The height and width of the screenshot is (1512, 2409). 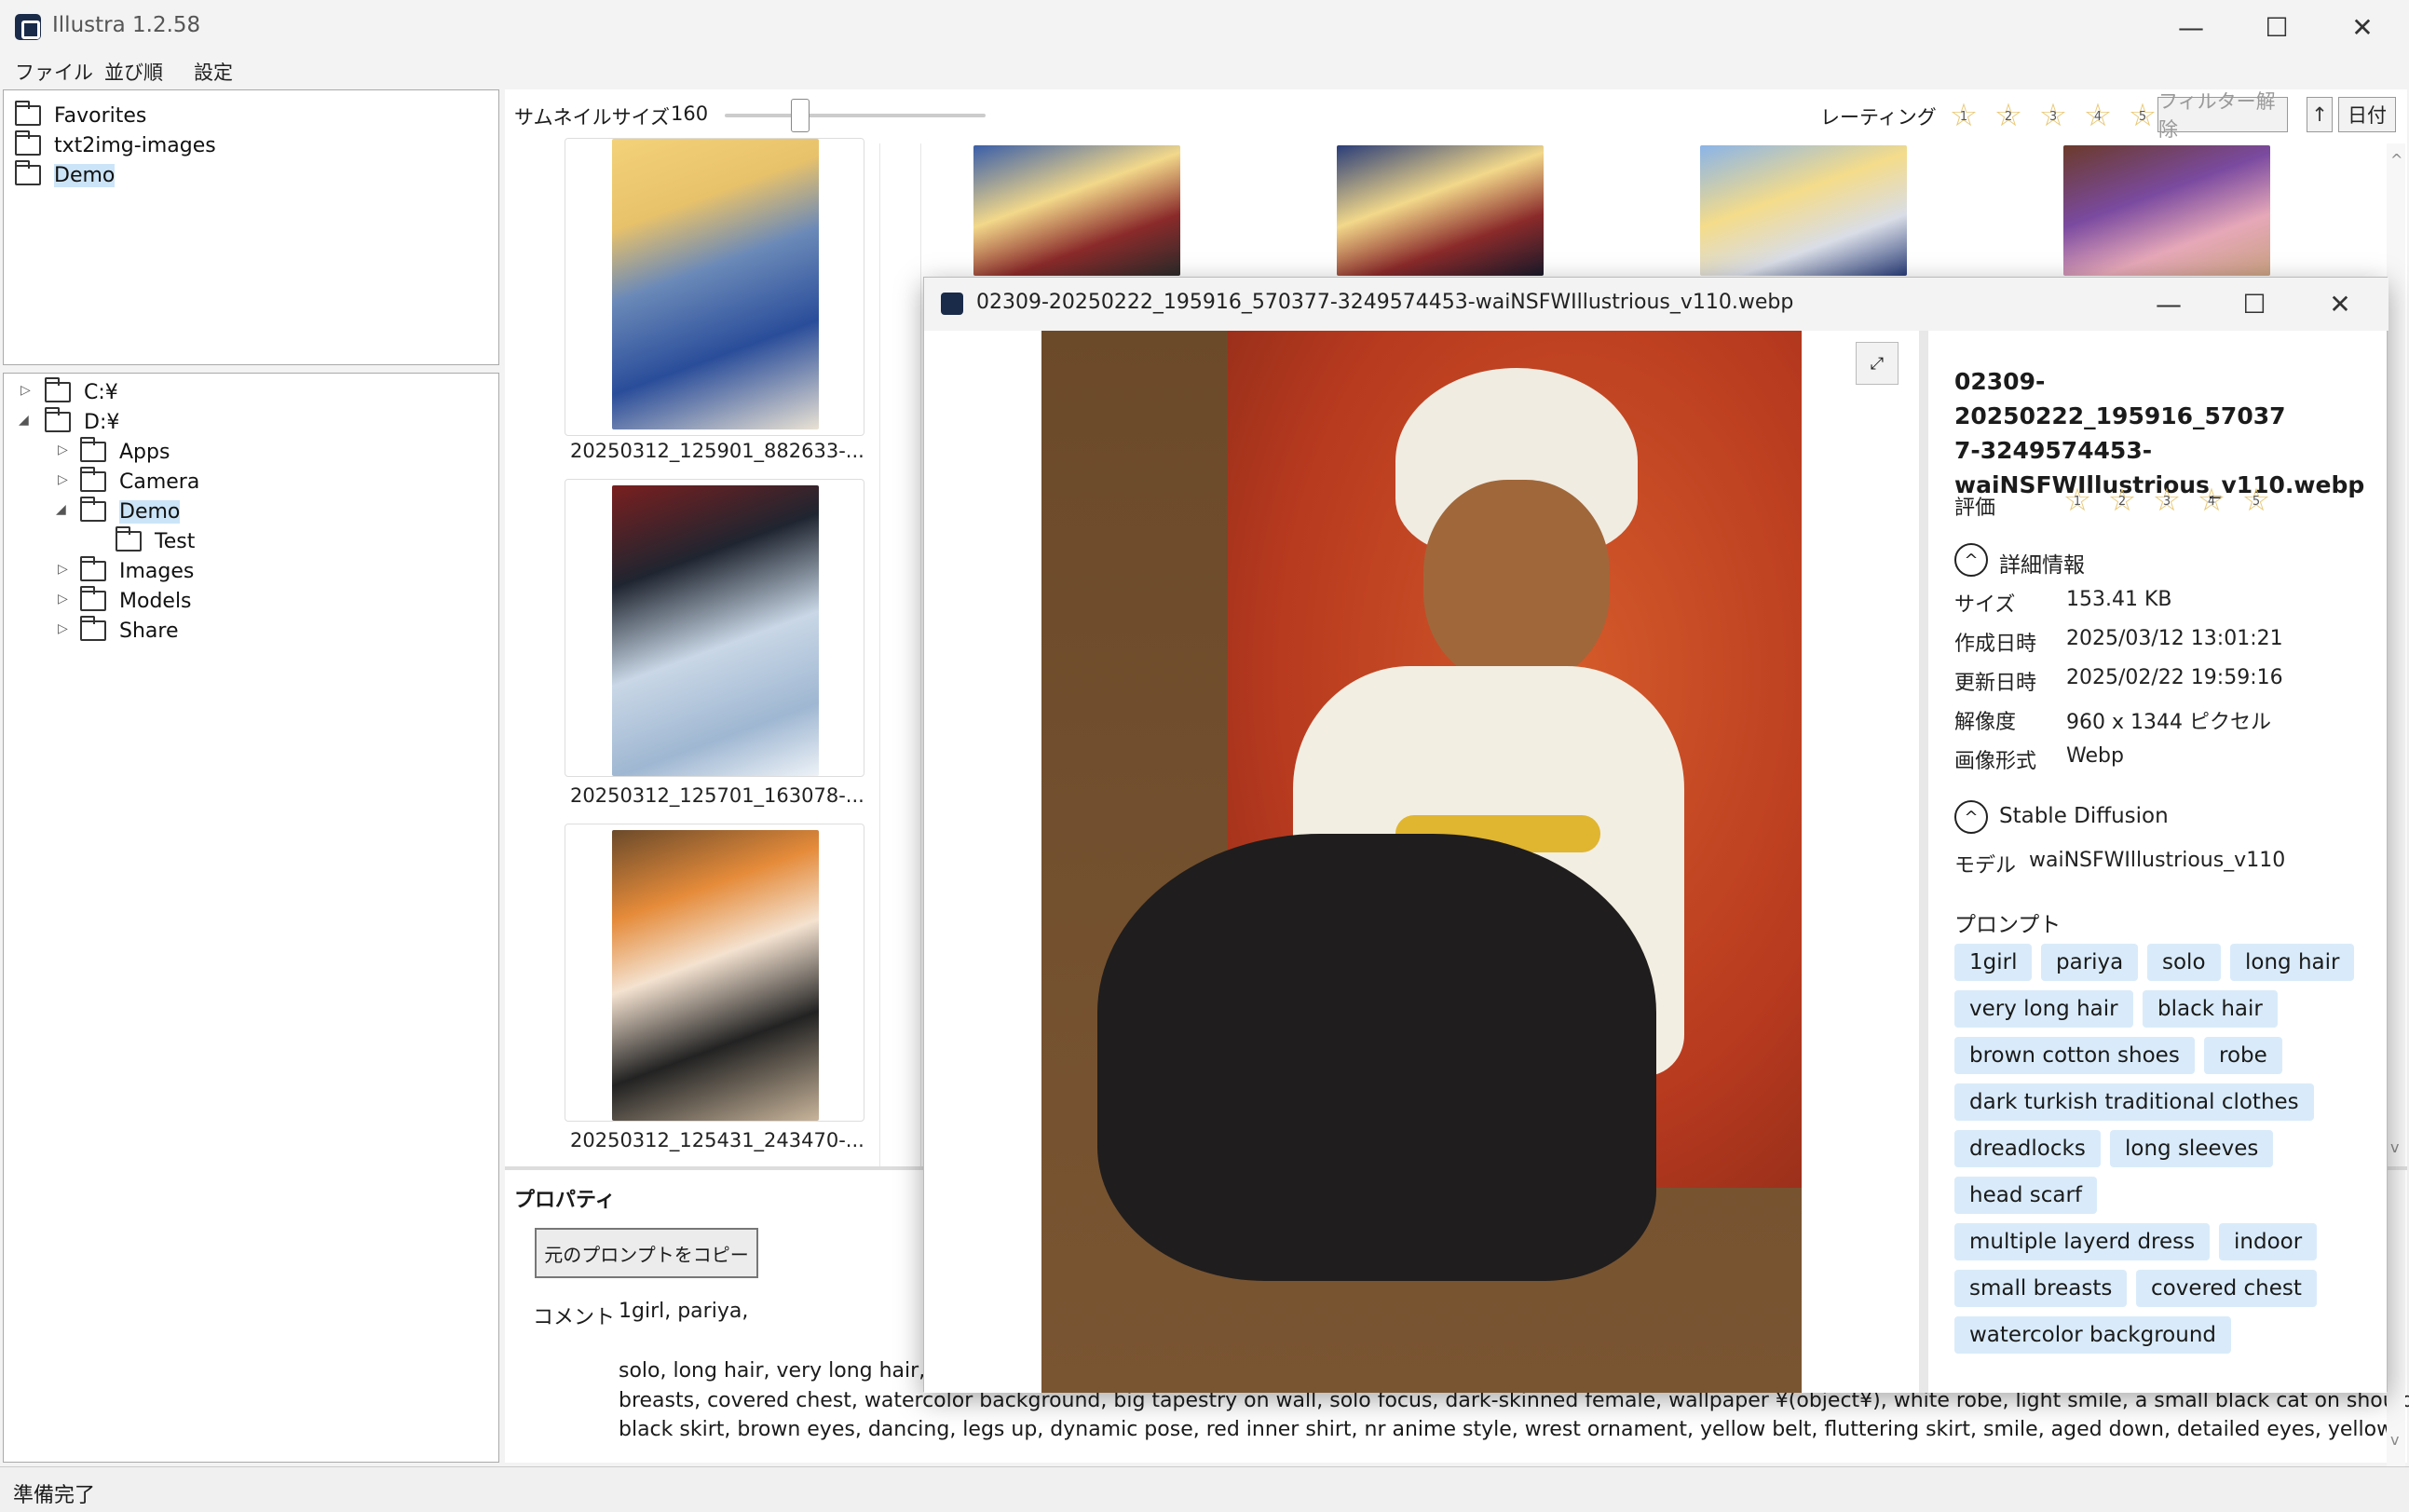 What do you see at coordinates (2043, 1009) in the screenshot?
I see `prompt-tag: very long hair` at bounding box center [2043, 1009].